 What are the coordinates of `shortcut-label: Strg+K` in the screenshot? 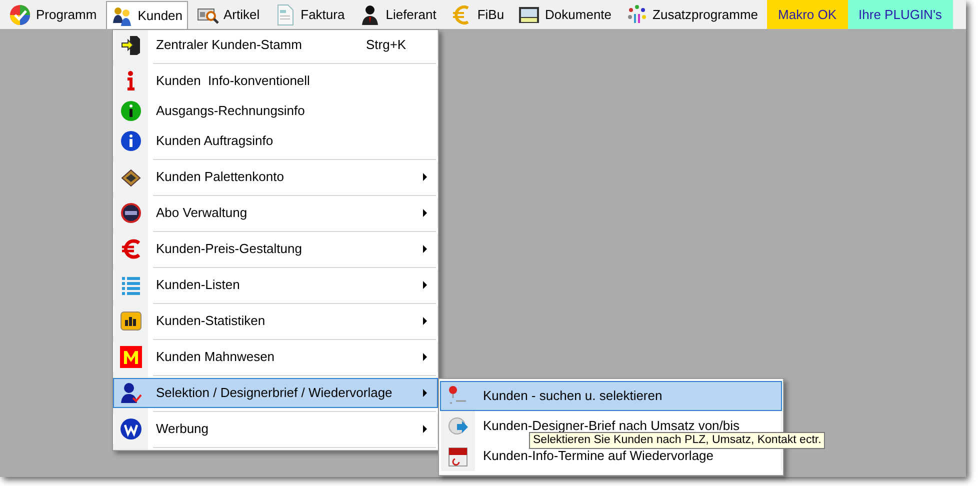 It's located at (386, 45).